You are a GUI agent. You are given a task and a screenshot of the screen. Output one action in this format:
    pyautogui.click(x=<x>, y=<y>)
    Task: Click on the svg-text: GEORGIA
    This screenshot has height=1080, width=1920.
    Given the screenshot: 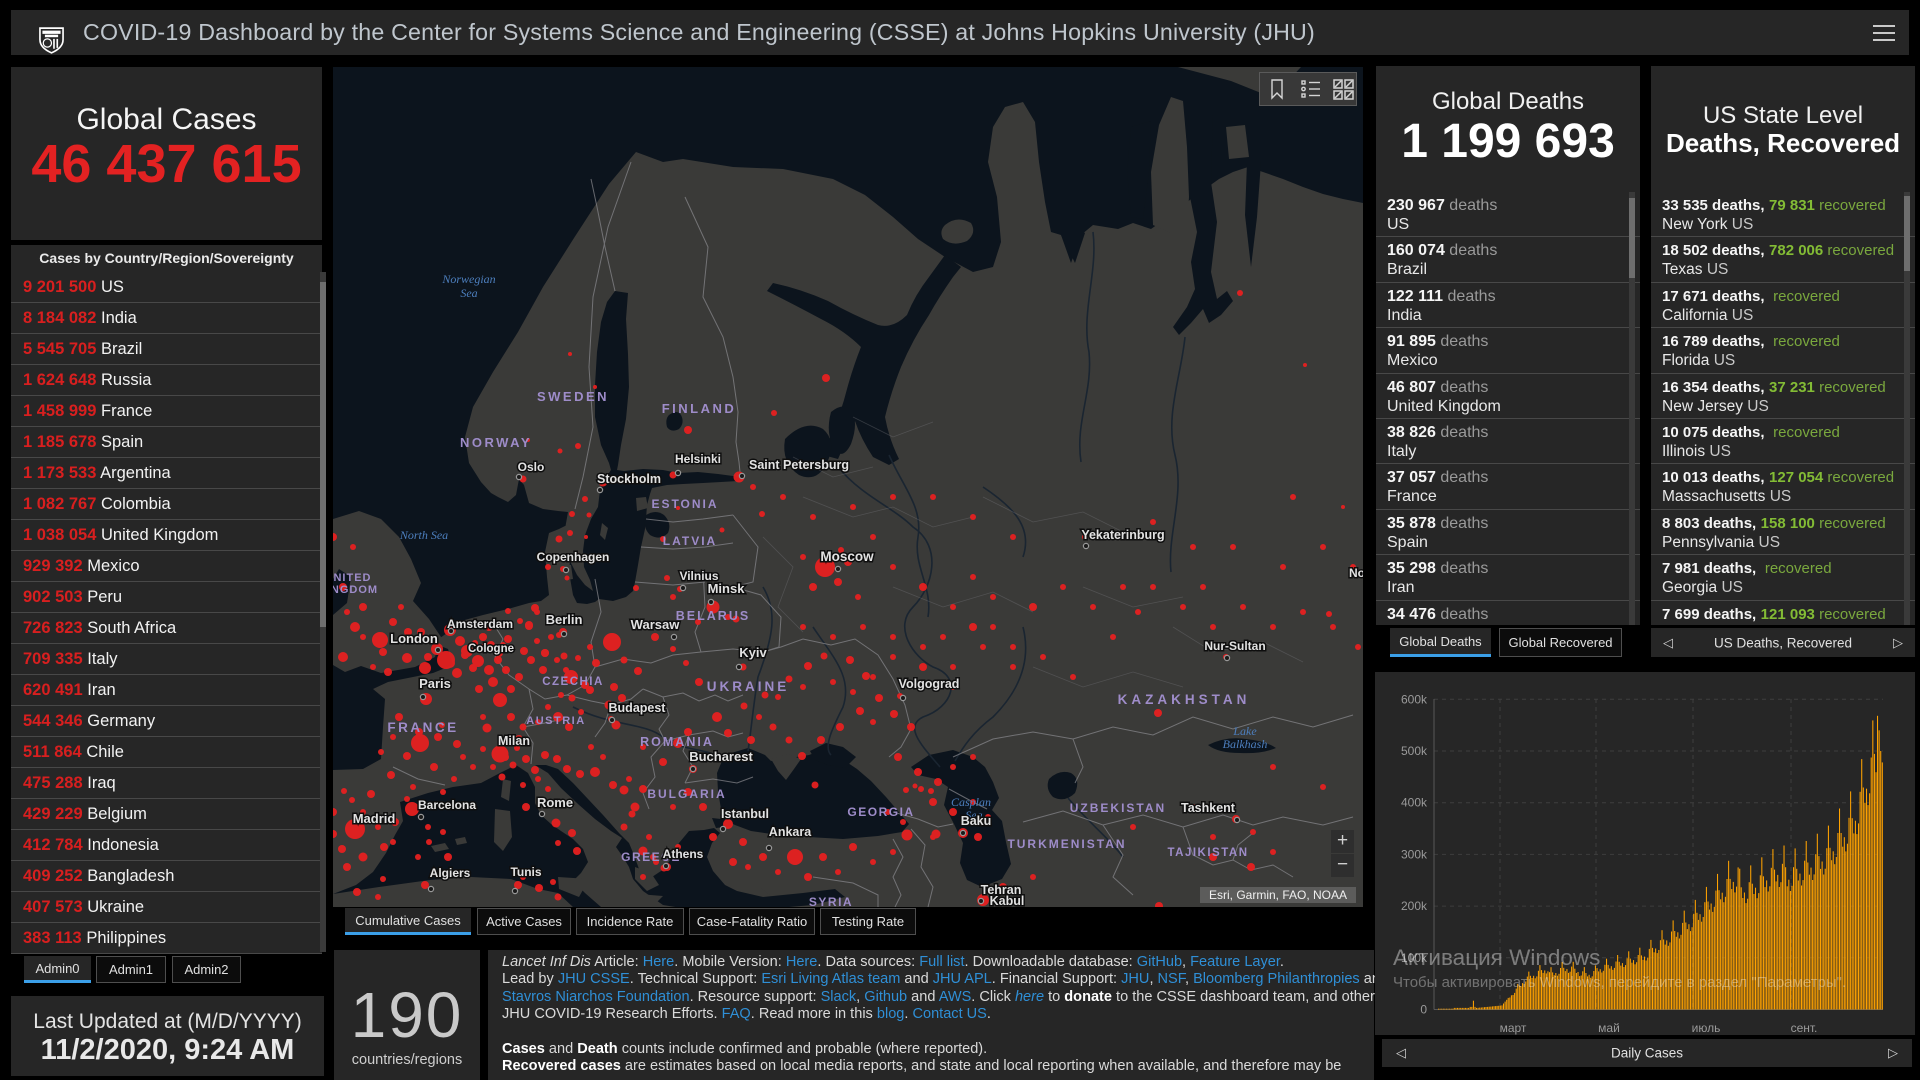 What is the action you would take?
    pyautogui.click(x=880, y=812)
    